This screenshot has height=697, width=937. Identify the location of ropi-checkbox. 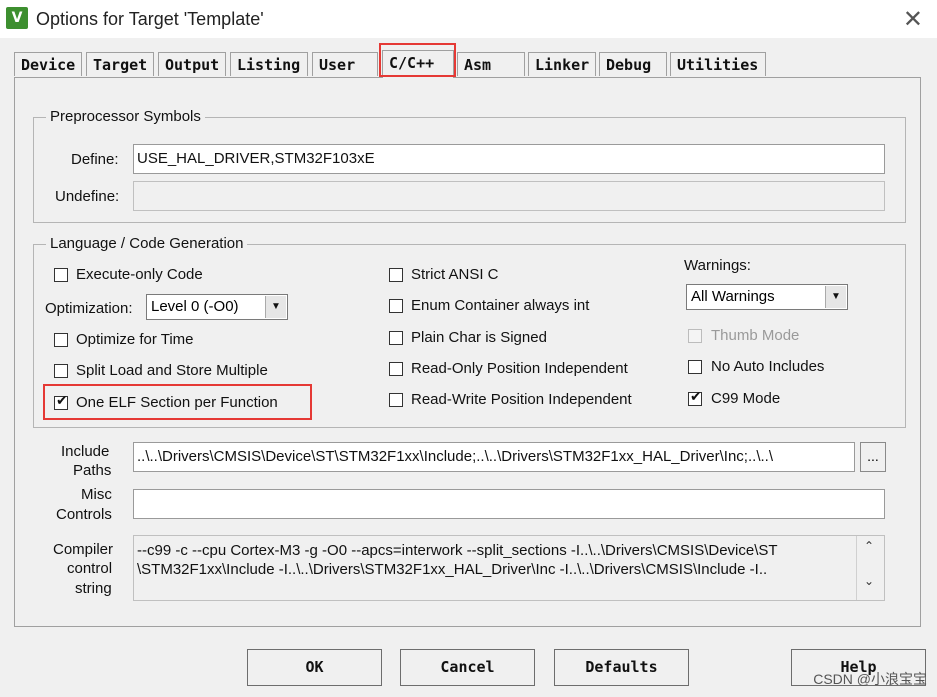
(396, 369).